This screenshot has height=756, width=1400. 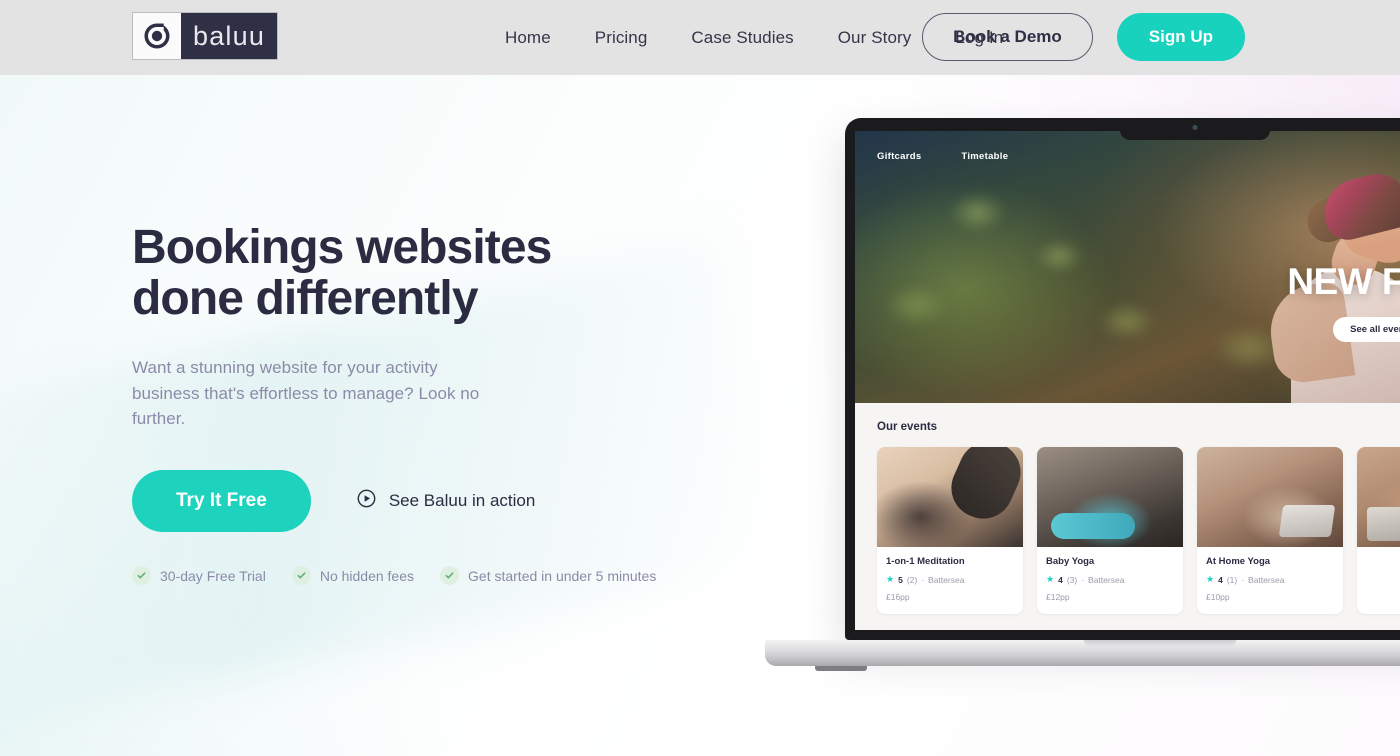 I want to click on review-count: (3), so click(x=1072, y=579).